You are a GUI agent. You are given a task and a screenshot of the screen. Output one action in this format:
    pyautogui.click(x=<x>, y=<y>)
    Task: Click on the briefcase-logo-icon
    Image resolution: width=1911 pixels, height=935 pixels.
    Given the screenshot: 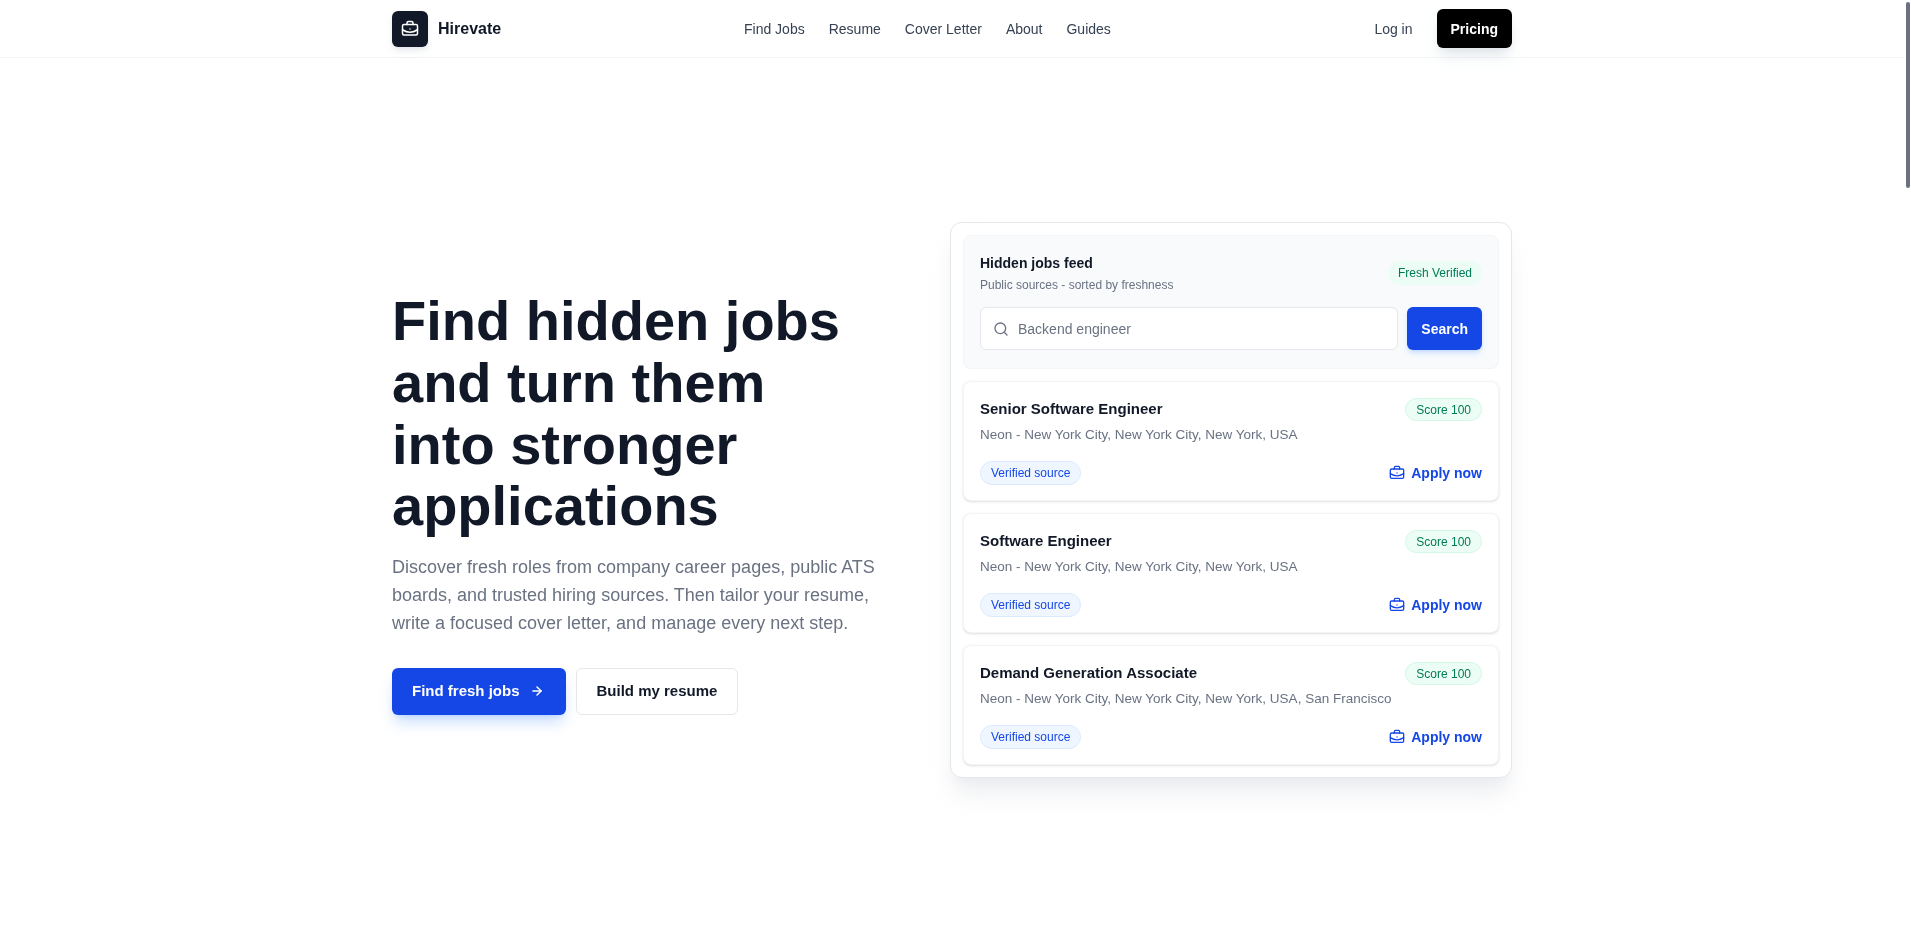 What is the action you would take?
    pyautogui.click(x=410, y=28)
    